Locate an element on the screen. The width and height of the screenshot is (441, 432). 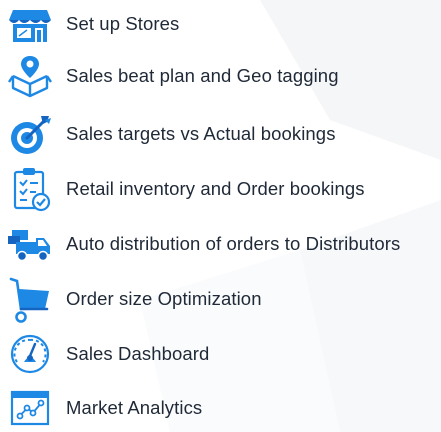
feature-label: Retail inventory and Order bookings is located at coordinates (215, 188).